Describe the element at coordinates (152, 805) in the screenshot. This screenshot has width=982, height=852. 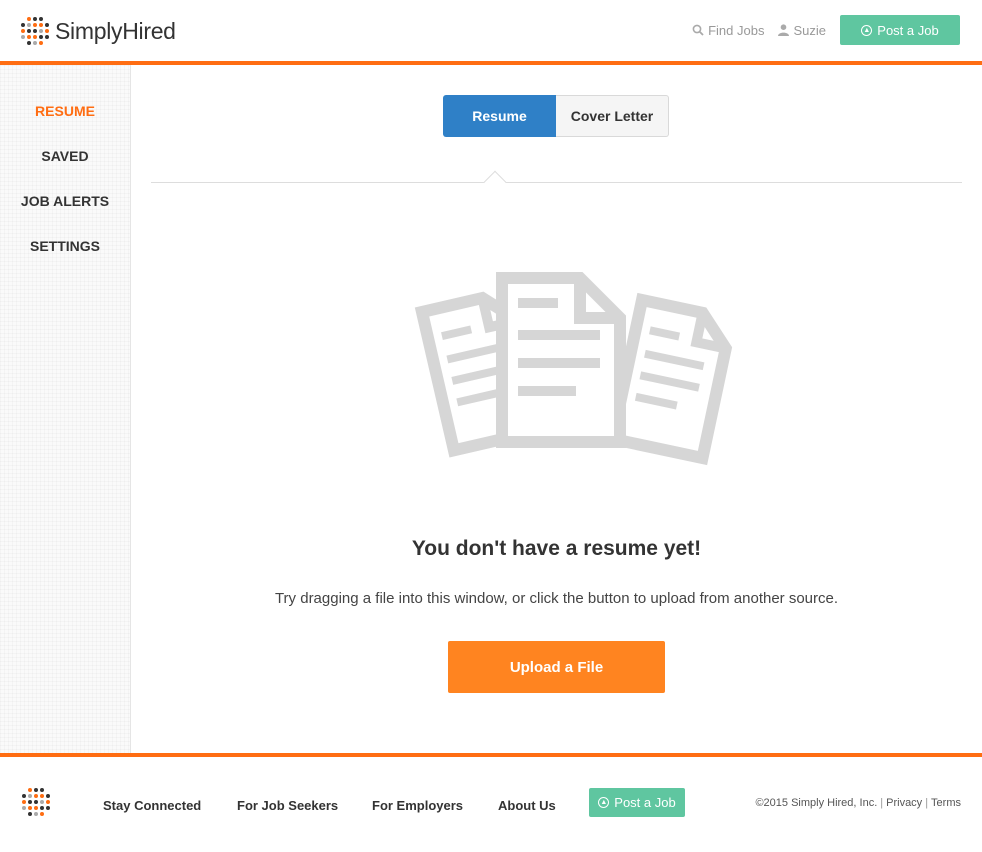
I see `footer-link-stay-connected: Stay Connected` at that location.